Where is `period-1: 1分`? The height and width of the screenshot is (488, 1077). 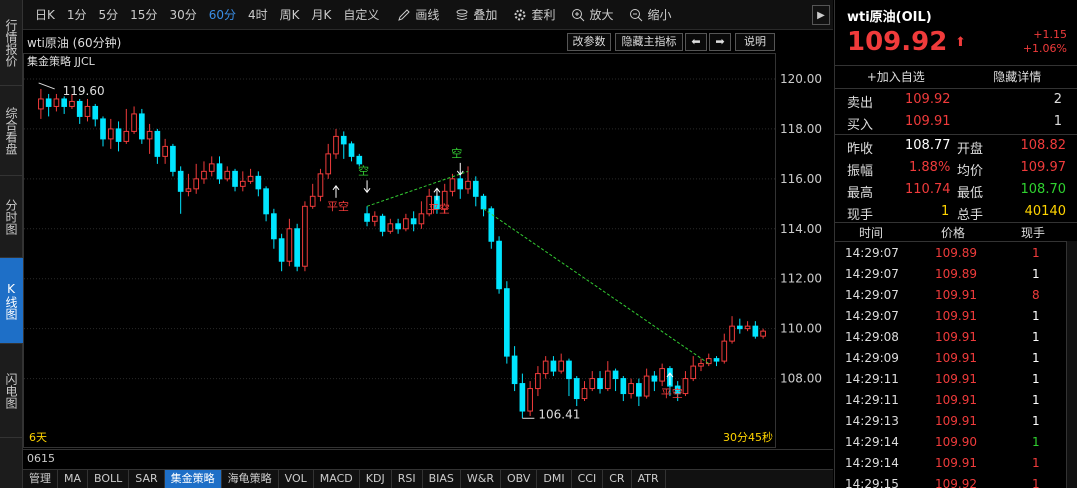 period-1: 1分 is located at coordinates (77, 15).